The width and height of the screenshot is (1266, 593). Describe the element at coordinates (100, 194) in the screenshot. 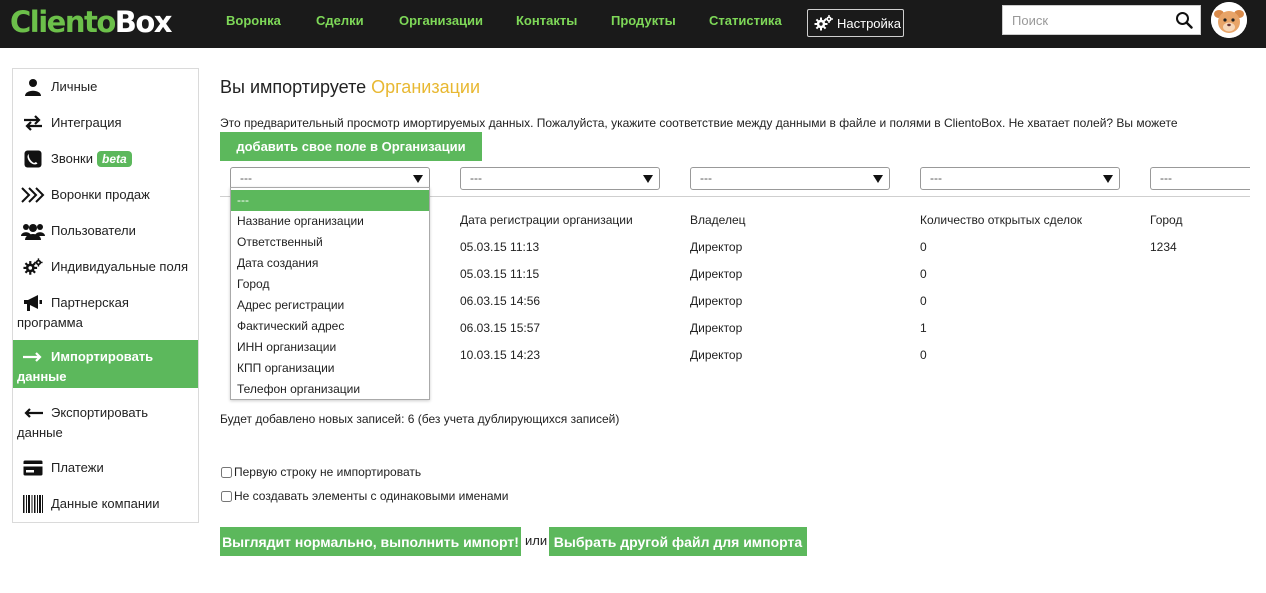

I see `sidebar-item-label: Воронки продаж` at that location.